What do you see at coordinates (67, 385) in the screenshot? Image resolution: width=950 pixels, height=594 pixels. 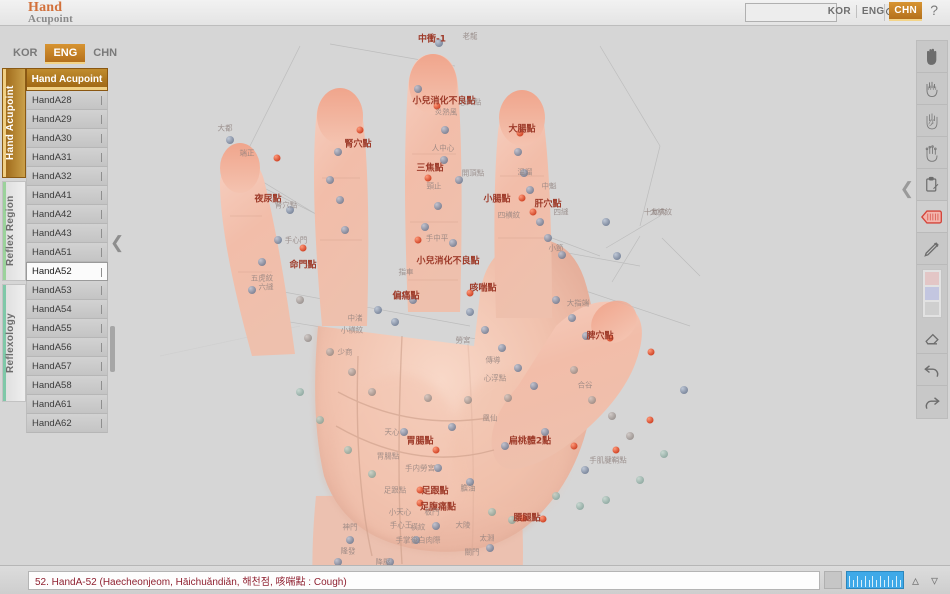 I see `list-item: HandA58` at bounding box center [67, 385].